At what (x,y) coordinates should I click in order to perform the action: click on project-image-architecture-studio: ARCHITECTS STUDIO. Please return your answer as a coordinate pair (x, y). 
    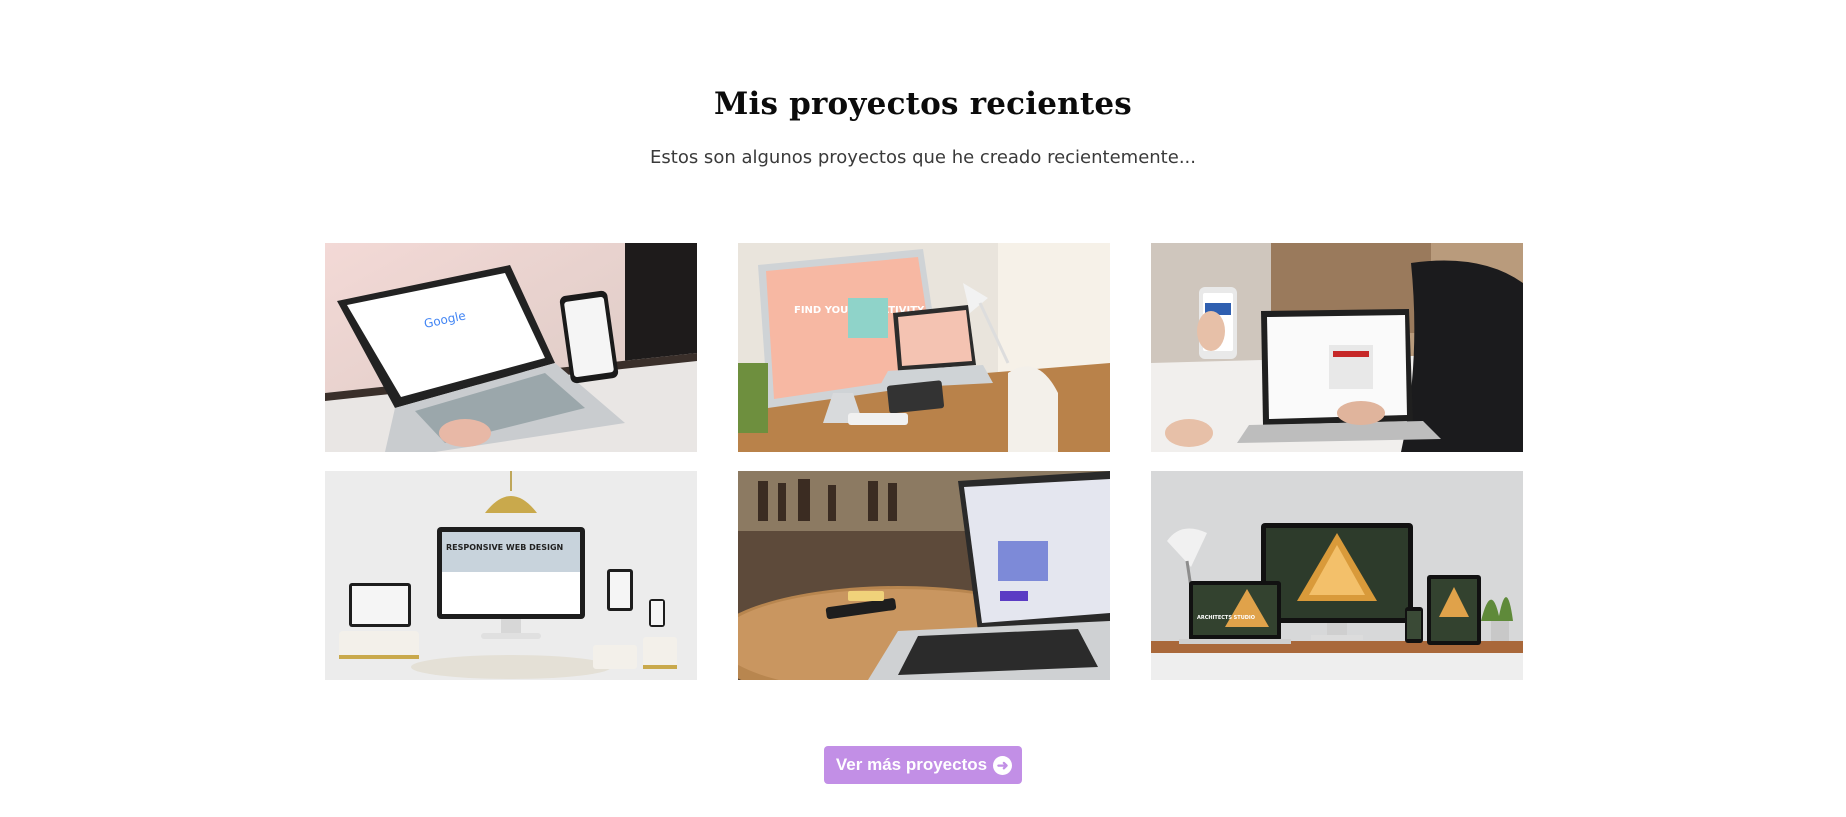
    Looking at the image, I should click on (1337, 575).